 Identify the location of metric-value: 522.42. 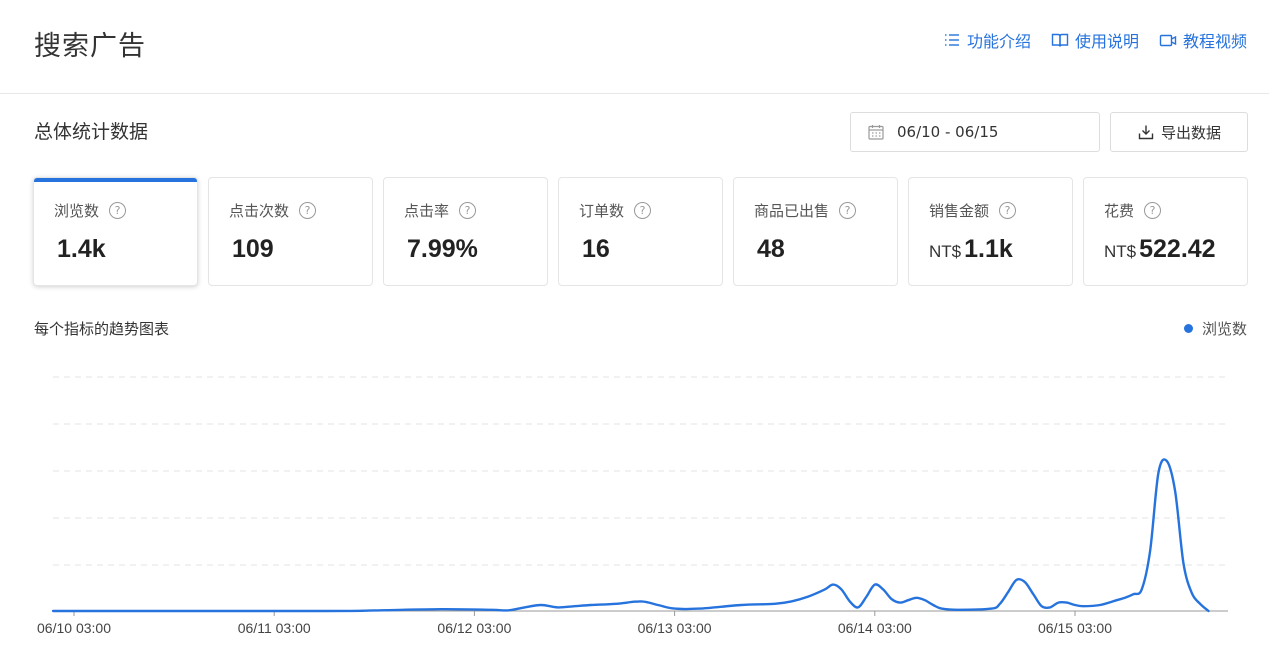
(1177, 249).